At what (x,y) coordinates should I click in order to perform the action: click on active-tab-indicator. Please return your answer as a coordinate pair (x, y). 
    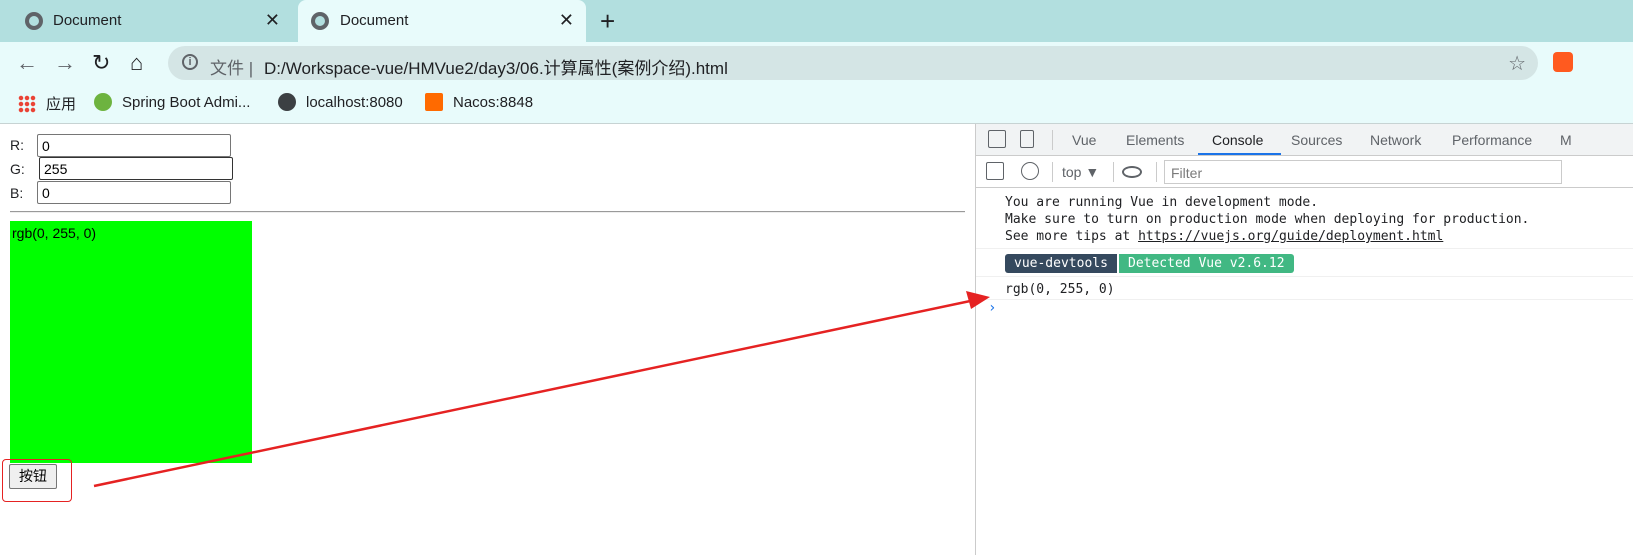
    Looking at the image, I should click on (1239, 154).